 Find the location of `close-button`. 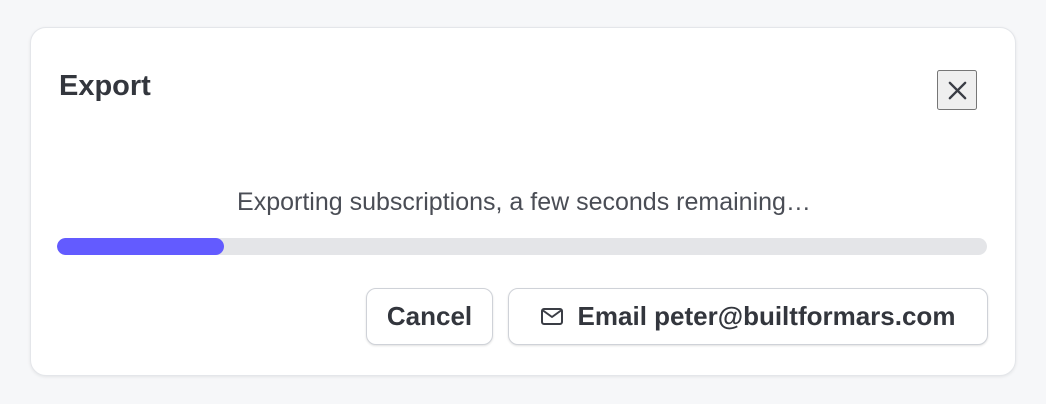

close-button is located at coordinates (957, 90).